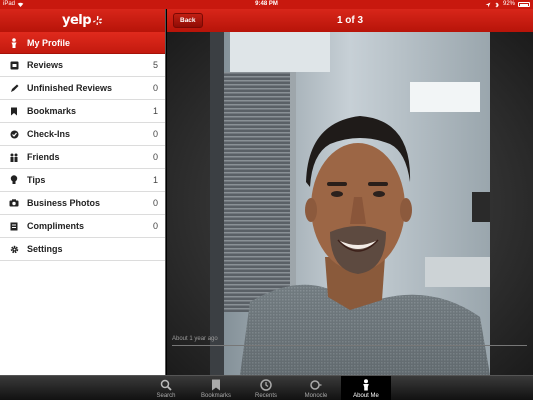 This screenshot has width=533, height=400. I want to click on sidebar-item-friends: Friends 0, so click(82, 157).